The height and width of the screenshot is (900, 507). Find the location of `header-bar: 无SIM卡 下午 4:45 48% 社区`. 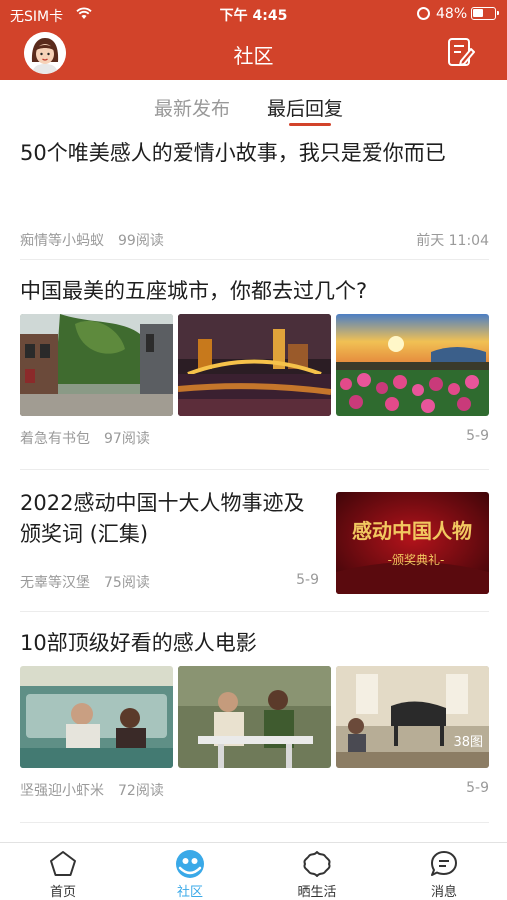

header-bar: 无SIM卡 下午 4:45 48% 社区 is located at coordinates (253, 40).